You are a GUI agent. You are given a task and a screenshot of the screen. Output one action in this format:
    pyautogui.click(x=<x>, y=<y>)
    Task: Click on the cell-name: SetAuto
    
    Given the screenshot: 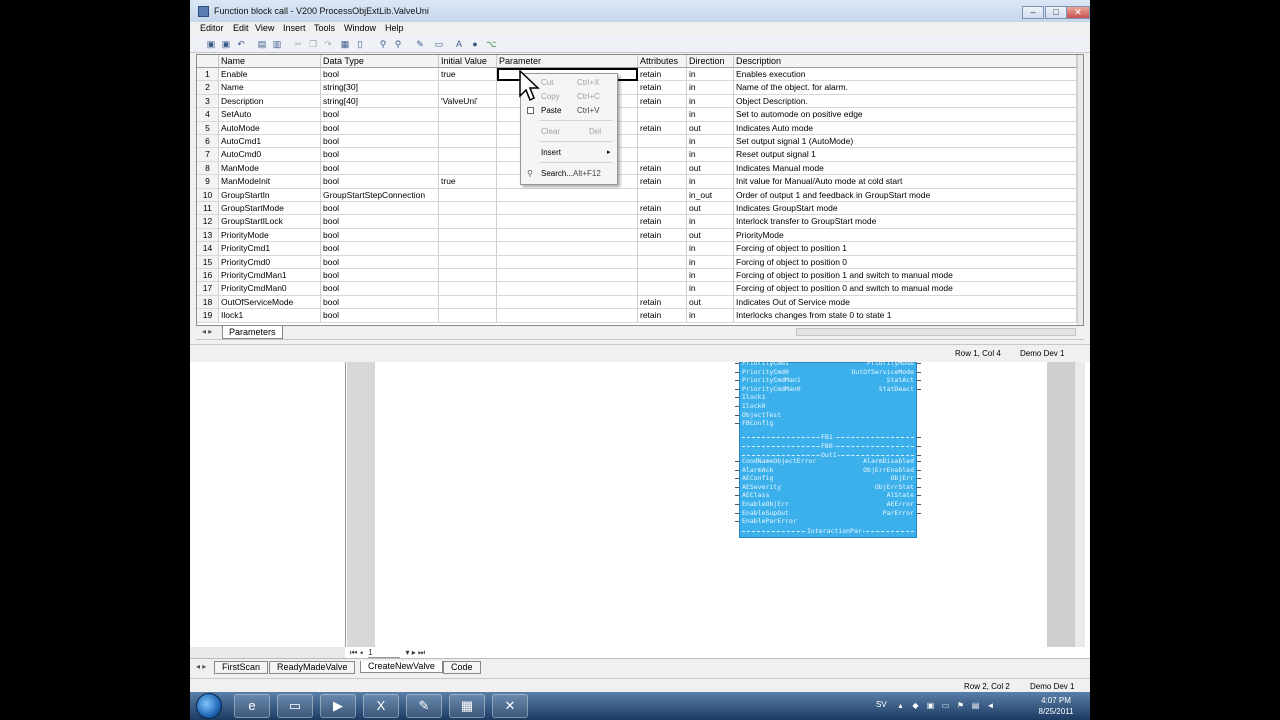 What is the action you would take?
    pyautogui.click(x=270, y=115)
    